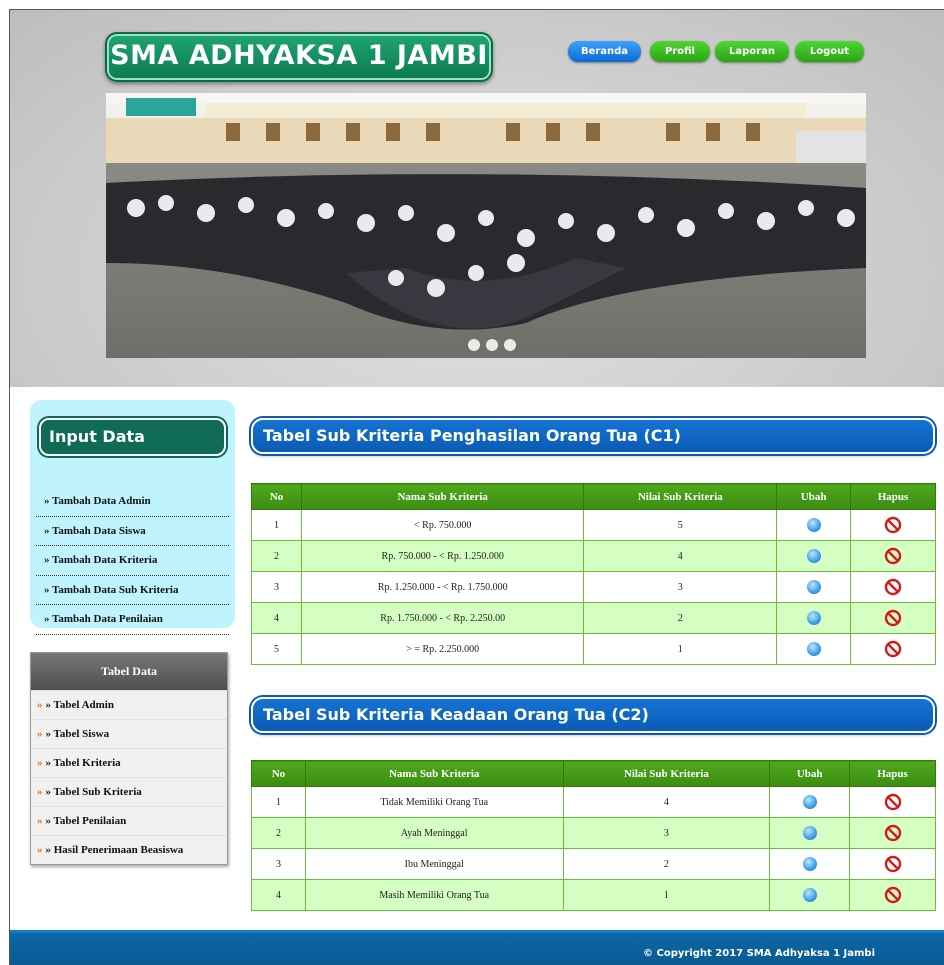  Describe the element at coordinates (79, 705) in the screenshot. I see `menu-label: » Tabel Admin` at that location.